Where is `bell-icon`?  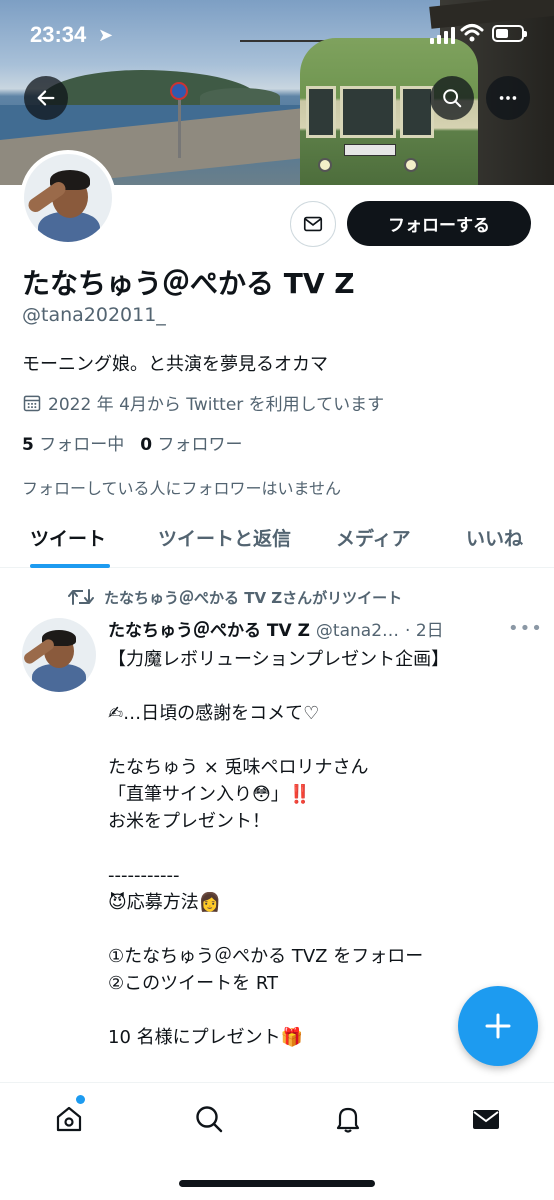
bell-icon is located at coordinates (348, 1120).